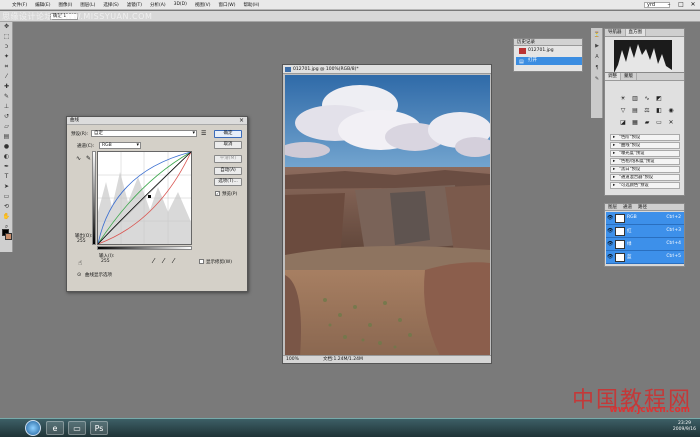 The height and width of the screenshot is (437, 700). I want to click on curves-icon: ∿, so click(647, 99).